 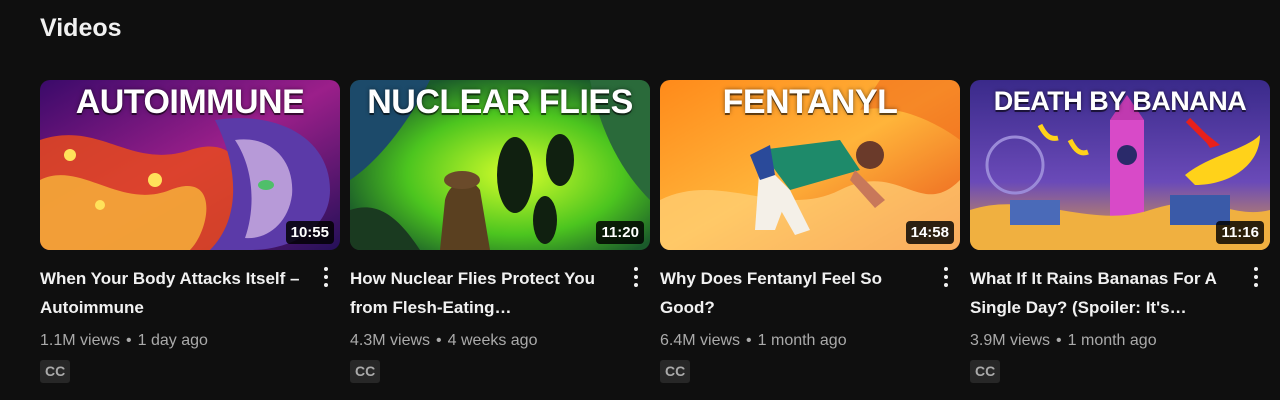 What do you see at coordinates (620, 232) in the screenshot?
I see `duration-badge: 11:20` at bounding box center [620, 232].